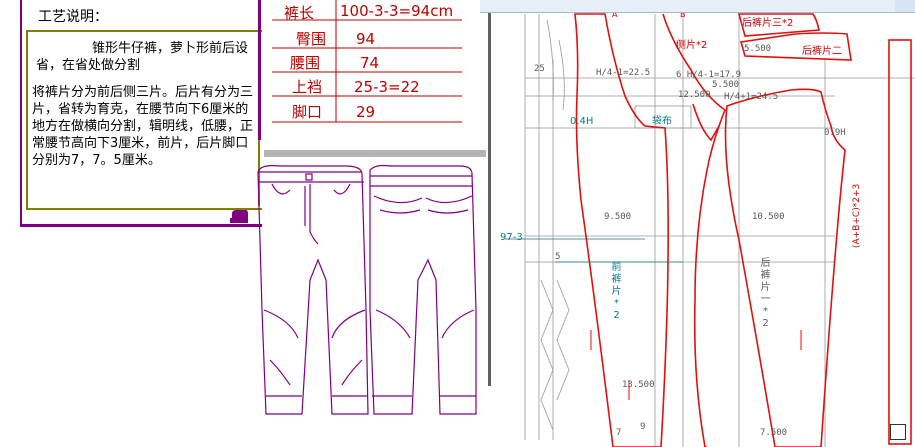 The width and height of the screenshot is (915, 447). Describe the element at coordinates (237, 216) in the screenshot. I see `scroll-handle-icon` at that location.